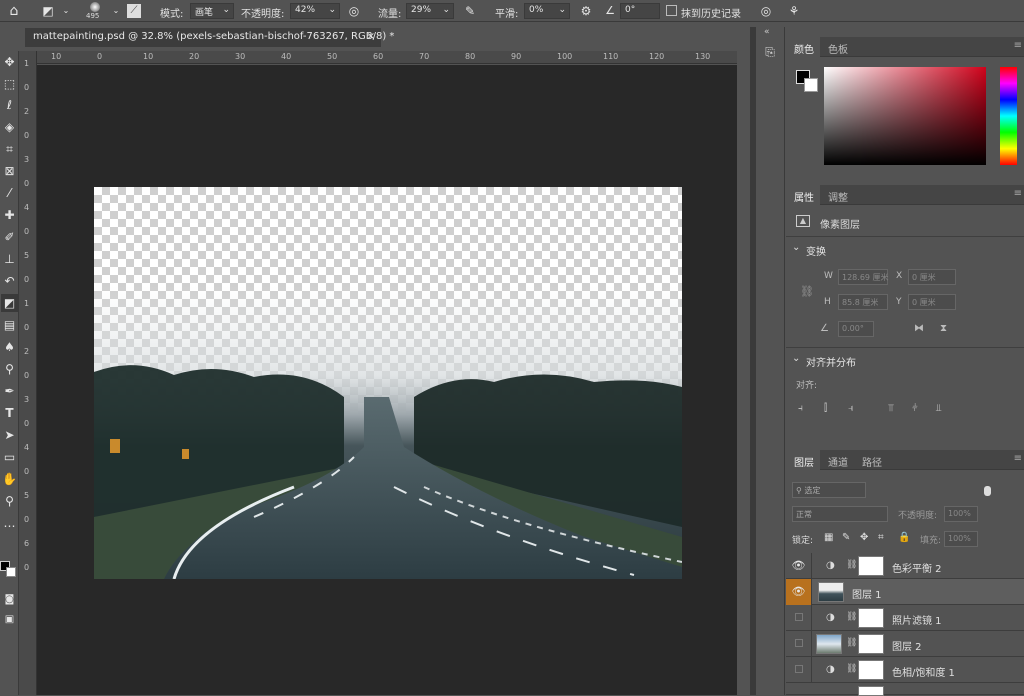  What do you see at coordinates (9, 62) in the screenshot?
I see `move-tool-icon: ✥` at bounding box center [9, 62].